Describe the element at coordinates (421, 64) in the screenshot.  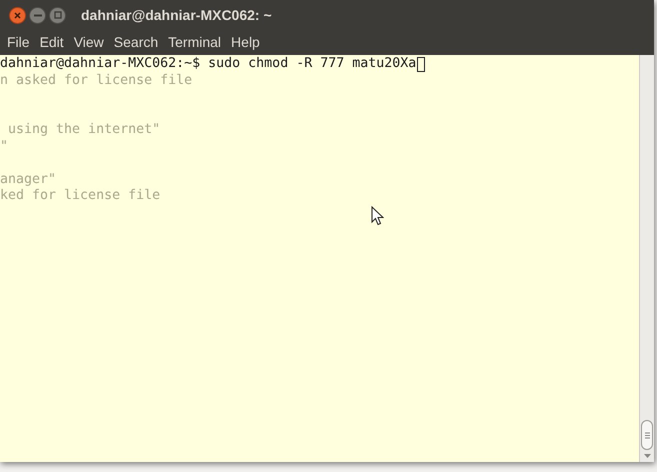
I see `text-cursor` at that location.